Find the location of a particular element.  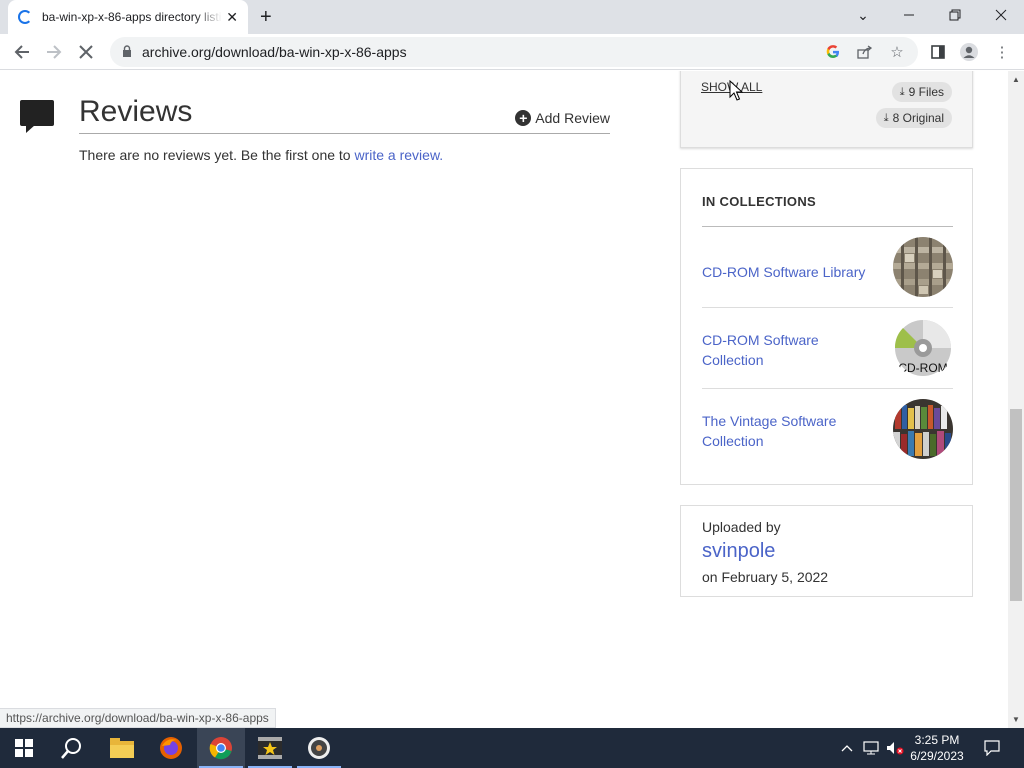

library-shelves-image is located at coordinates (923, 267).